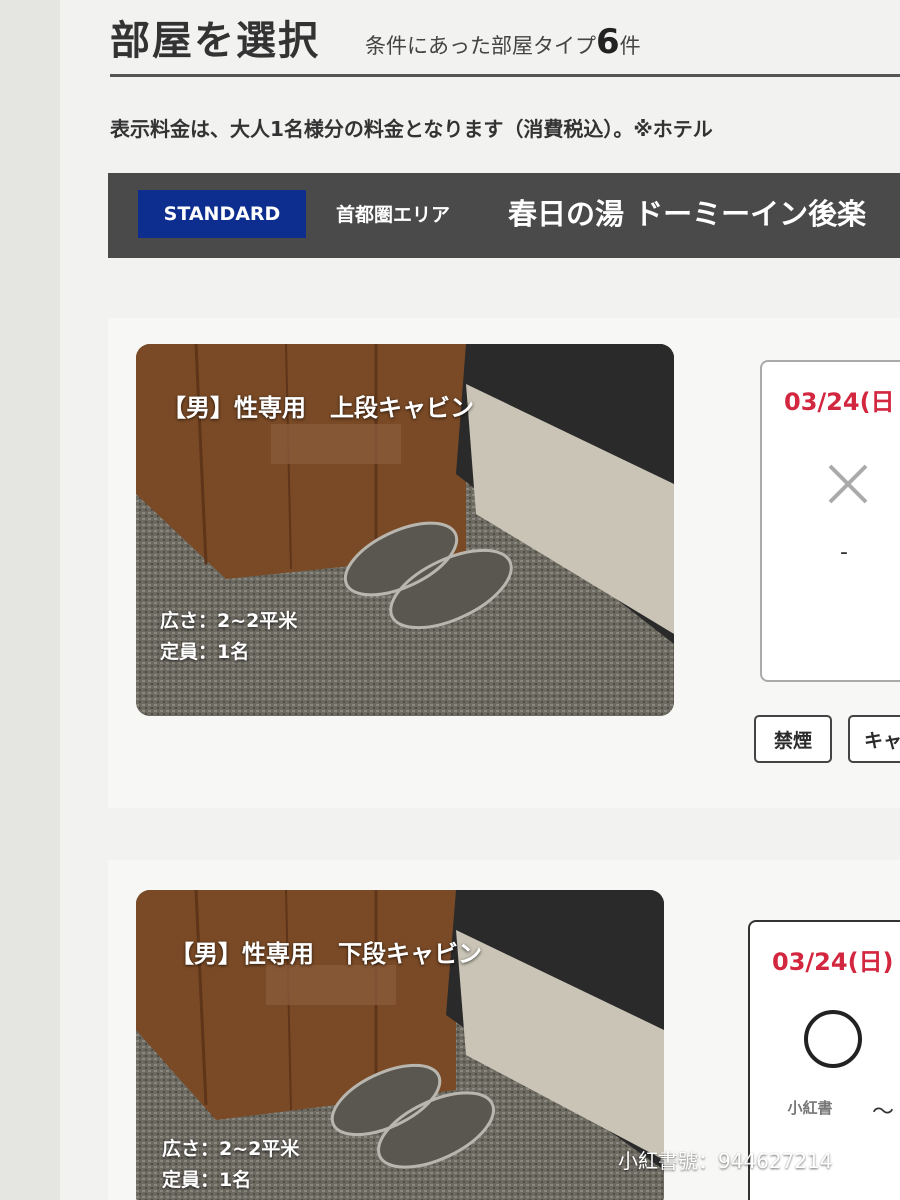  I want to click on watermark-id: 小紅書號：944627214, so click(725, 1161).